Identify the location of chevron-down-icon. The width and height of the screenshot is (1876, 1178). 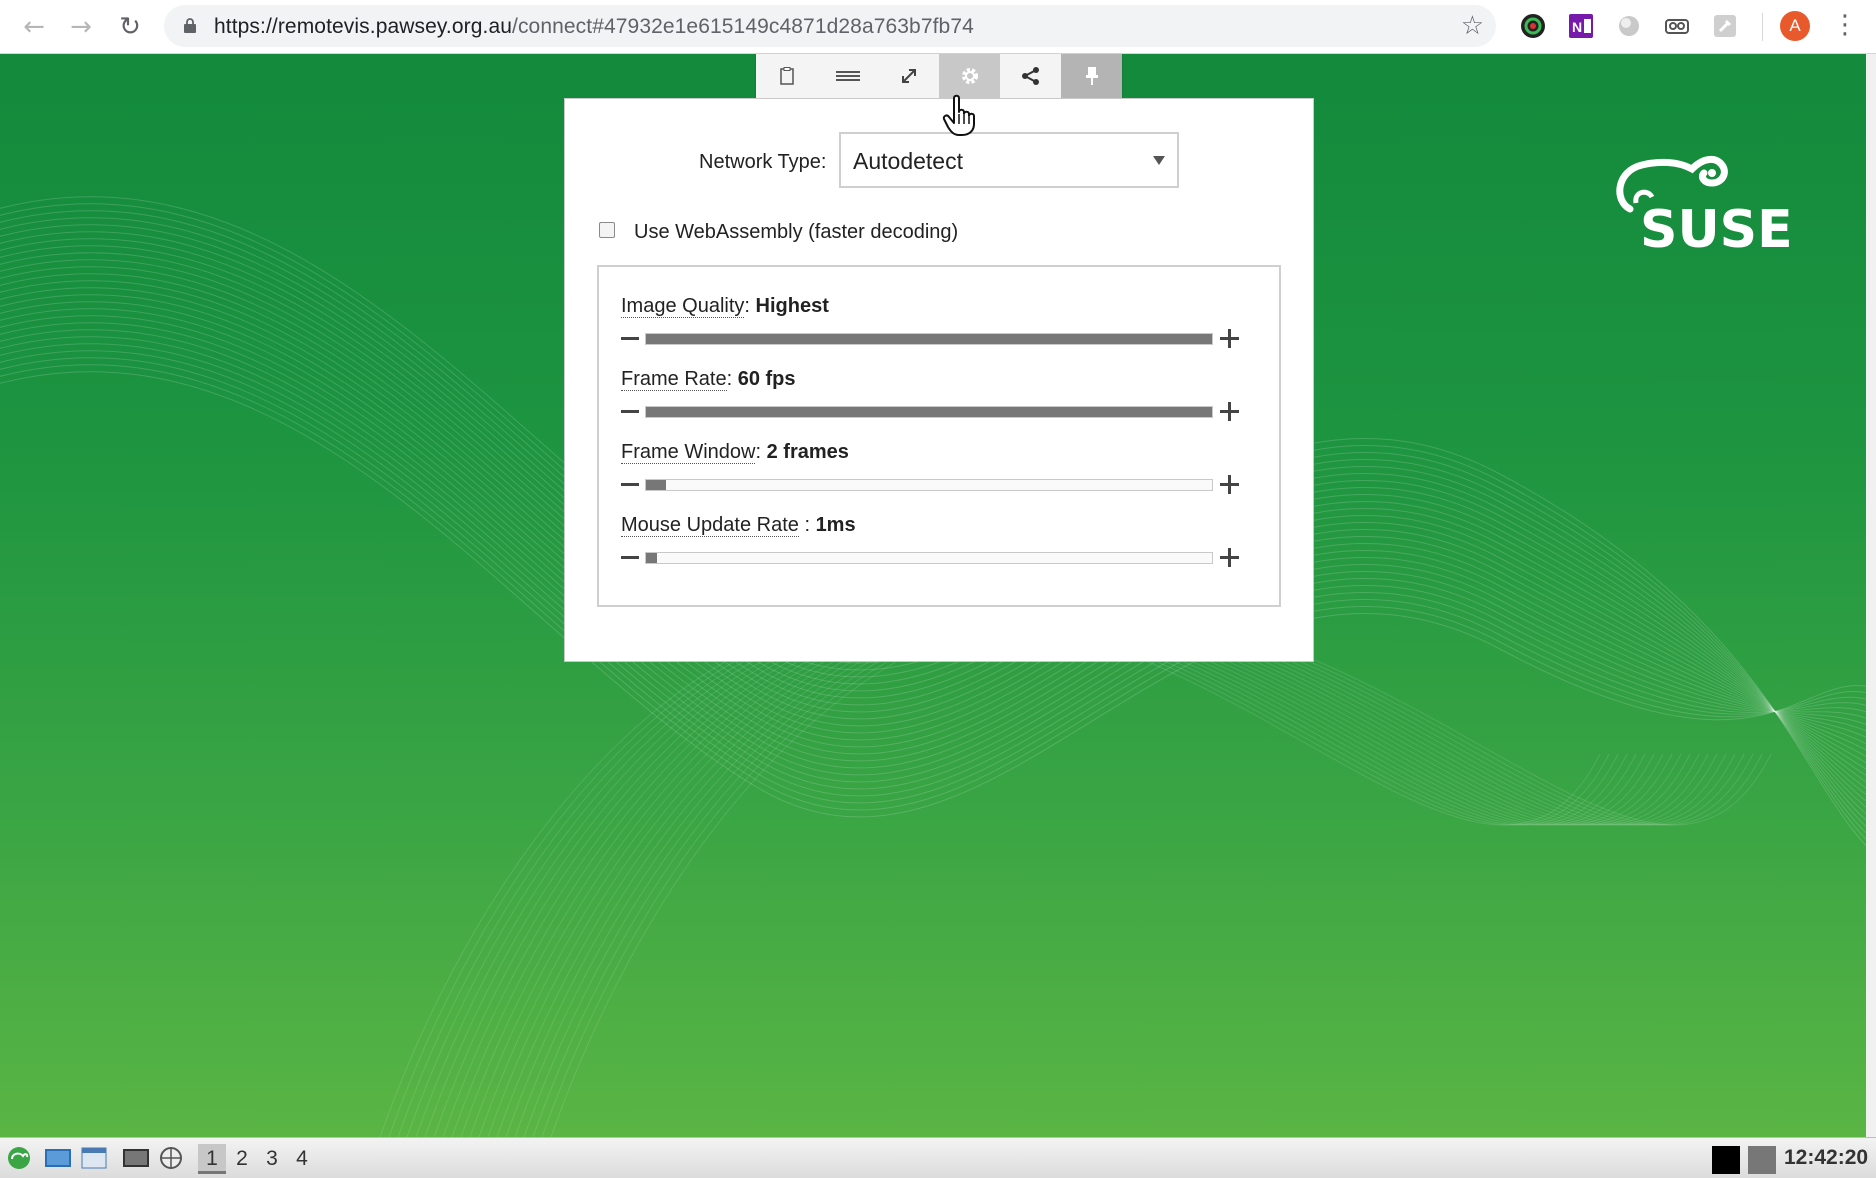
(1159, 160).